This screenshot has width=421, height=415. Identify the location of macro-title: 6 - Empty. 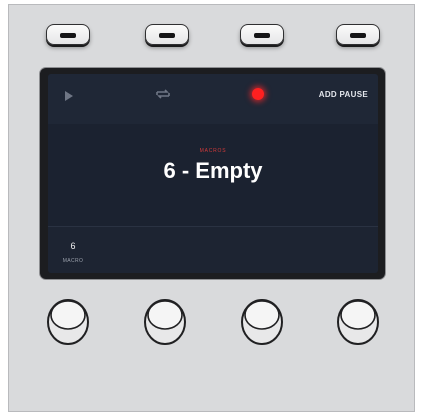
(213, 170).